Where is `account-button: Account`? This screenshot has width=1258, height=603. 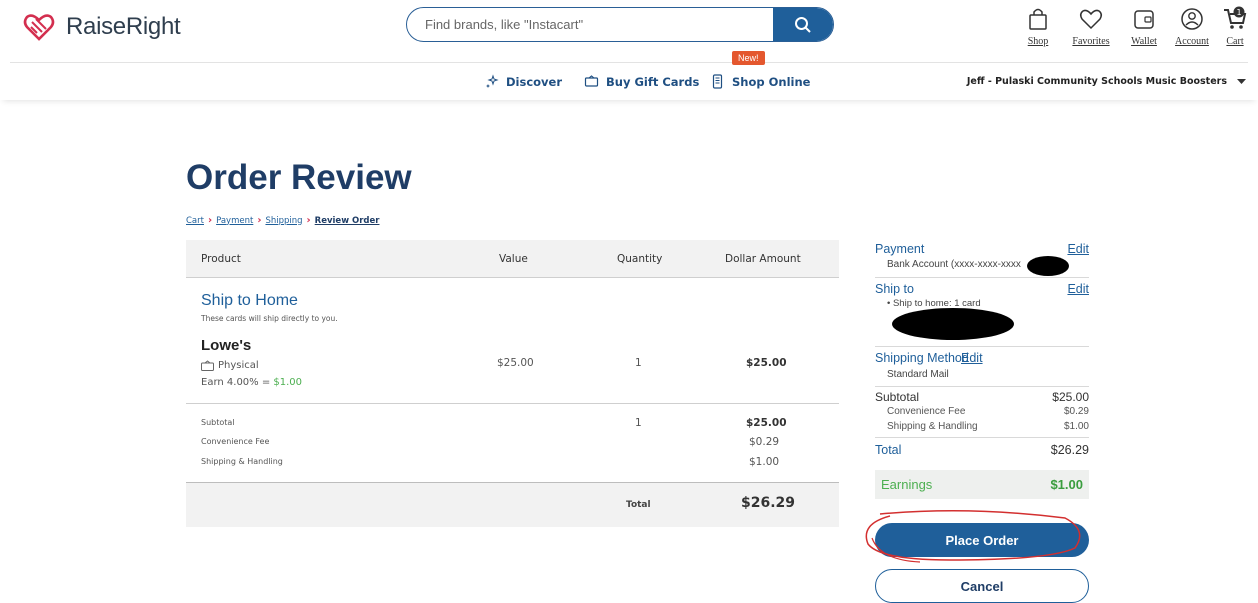
account-button: Account is located at coordinates (1192, 26).